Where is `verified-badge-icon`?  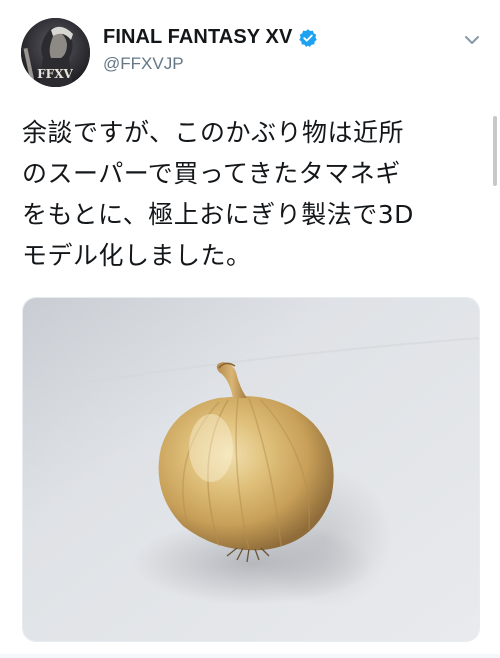
verified-badge-icon is located at coordinates (308, 38).